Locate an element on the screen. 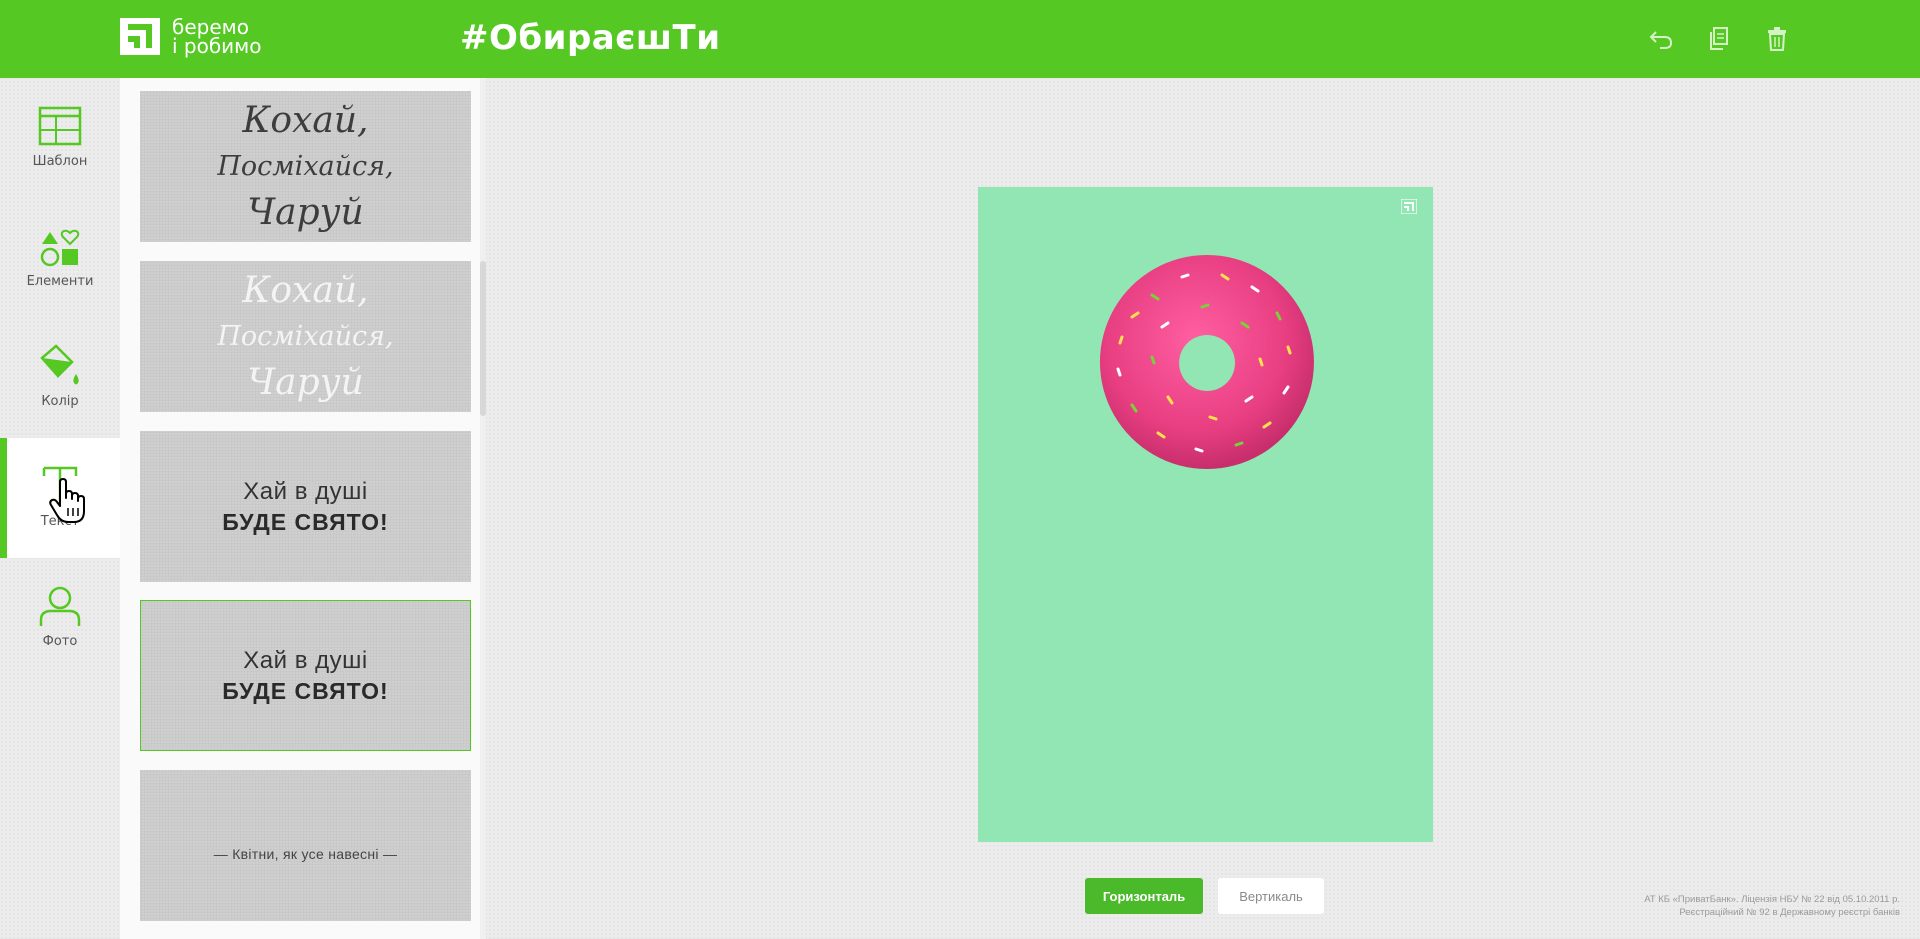 The height and width of the screenshot is (939, 1920). copy-icon is located at coordinates (1719, 38).